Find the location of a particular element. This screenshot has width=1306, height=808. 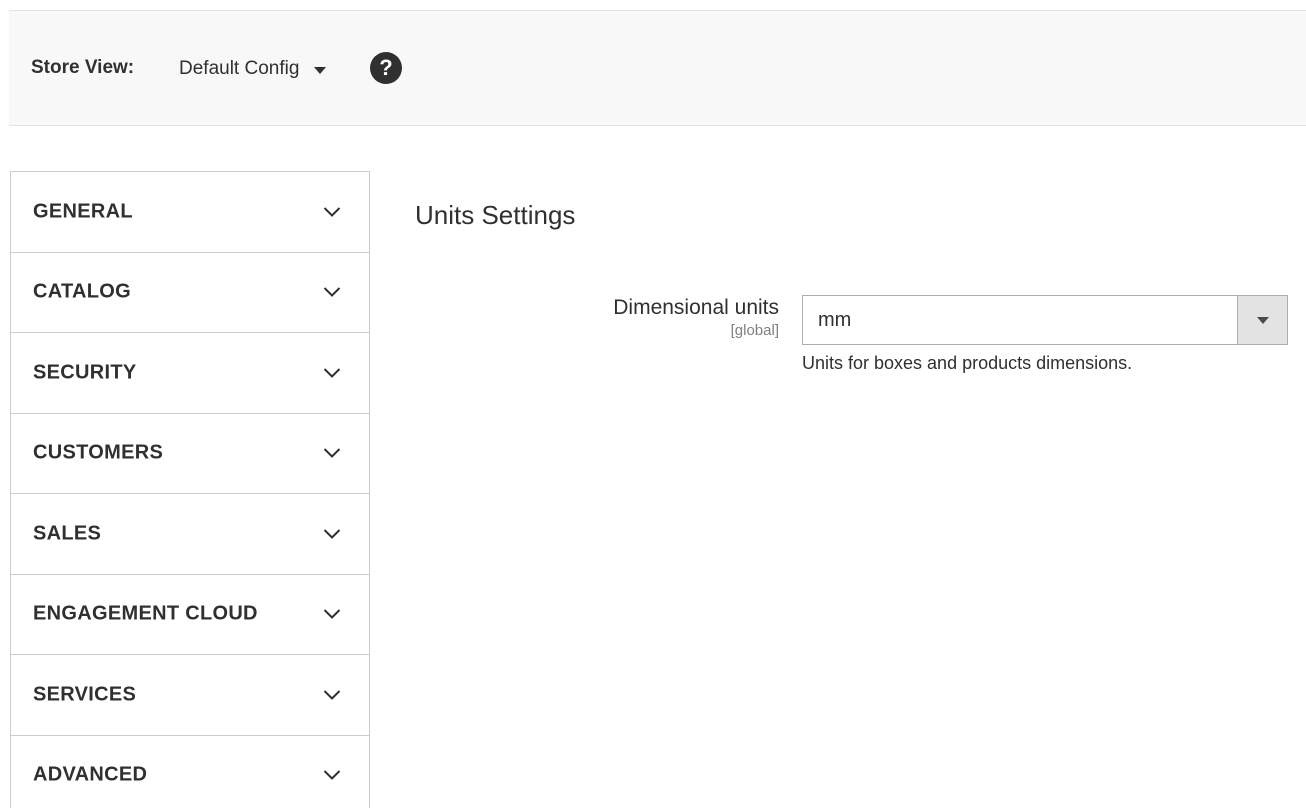

sidebar-item-catalog: CATALOG is located at coordinates (190, 292).